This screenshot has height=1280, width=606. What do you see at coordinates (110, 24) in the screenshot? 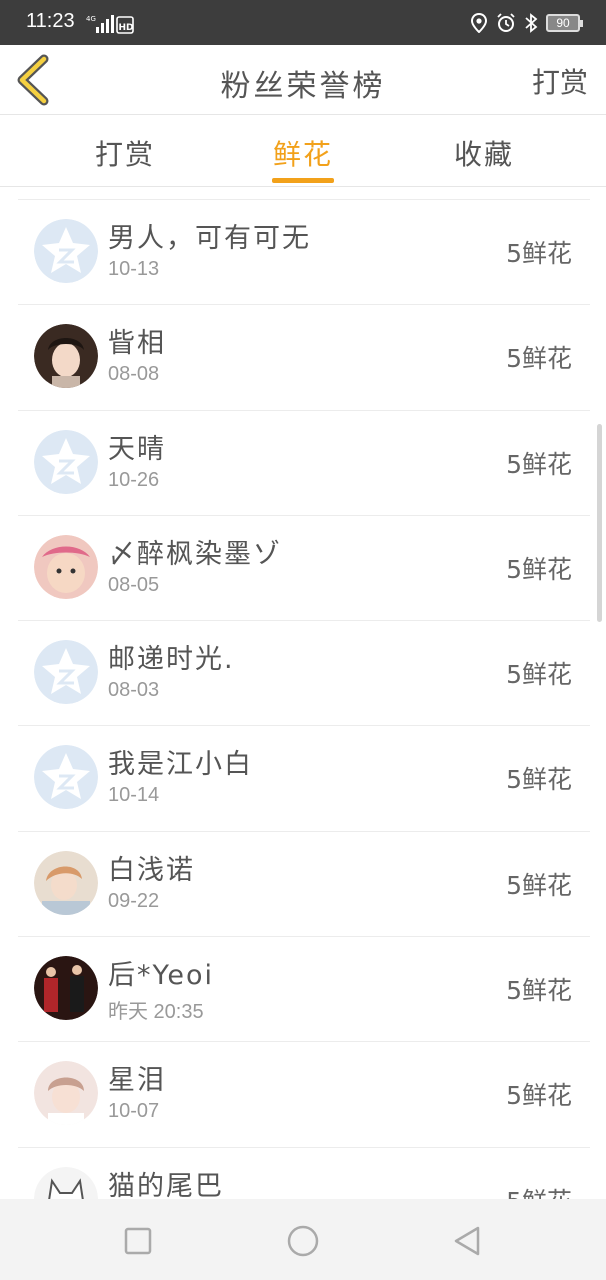
I see `signal-icon: 4G HD` at bounding box center [110, 24].